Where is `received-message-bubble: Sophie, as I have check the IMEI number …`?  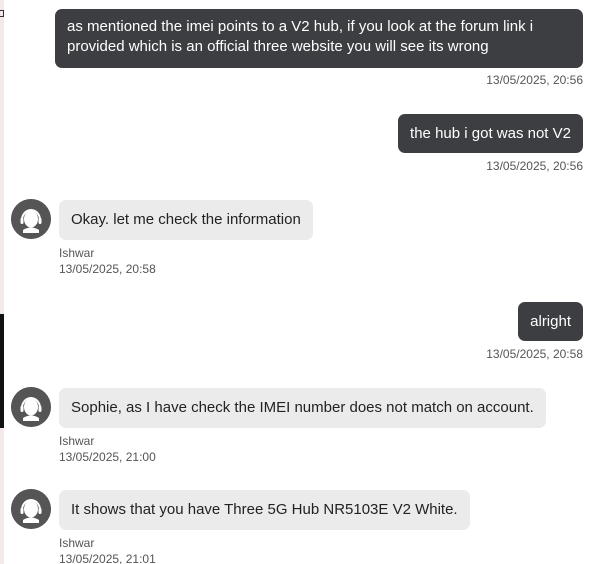 received-message-bubble: Sophie, as I have check the IMEI number … is located at coordinates (302, 408).